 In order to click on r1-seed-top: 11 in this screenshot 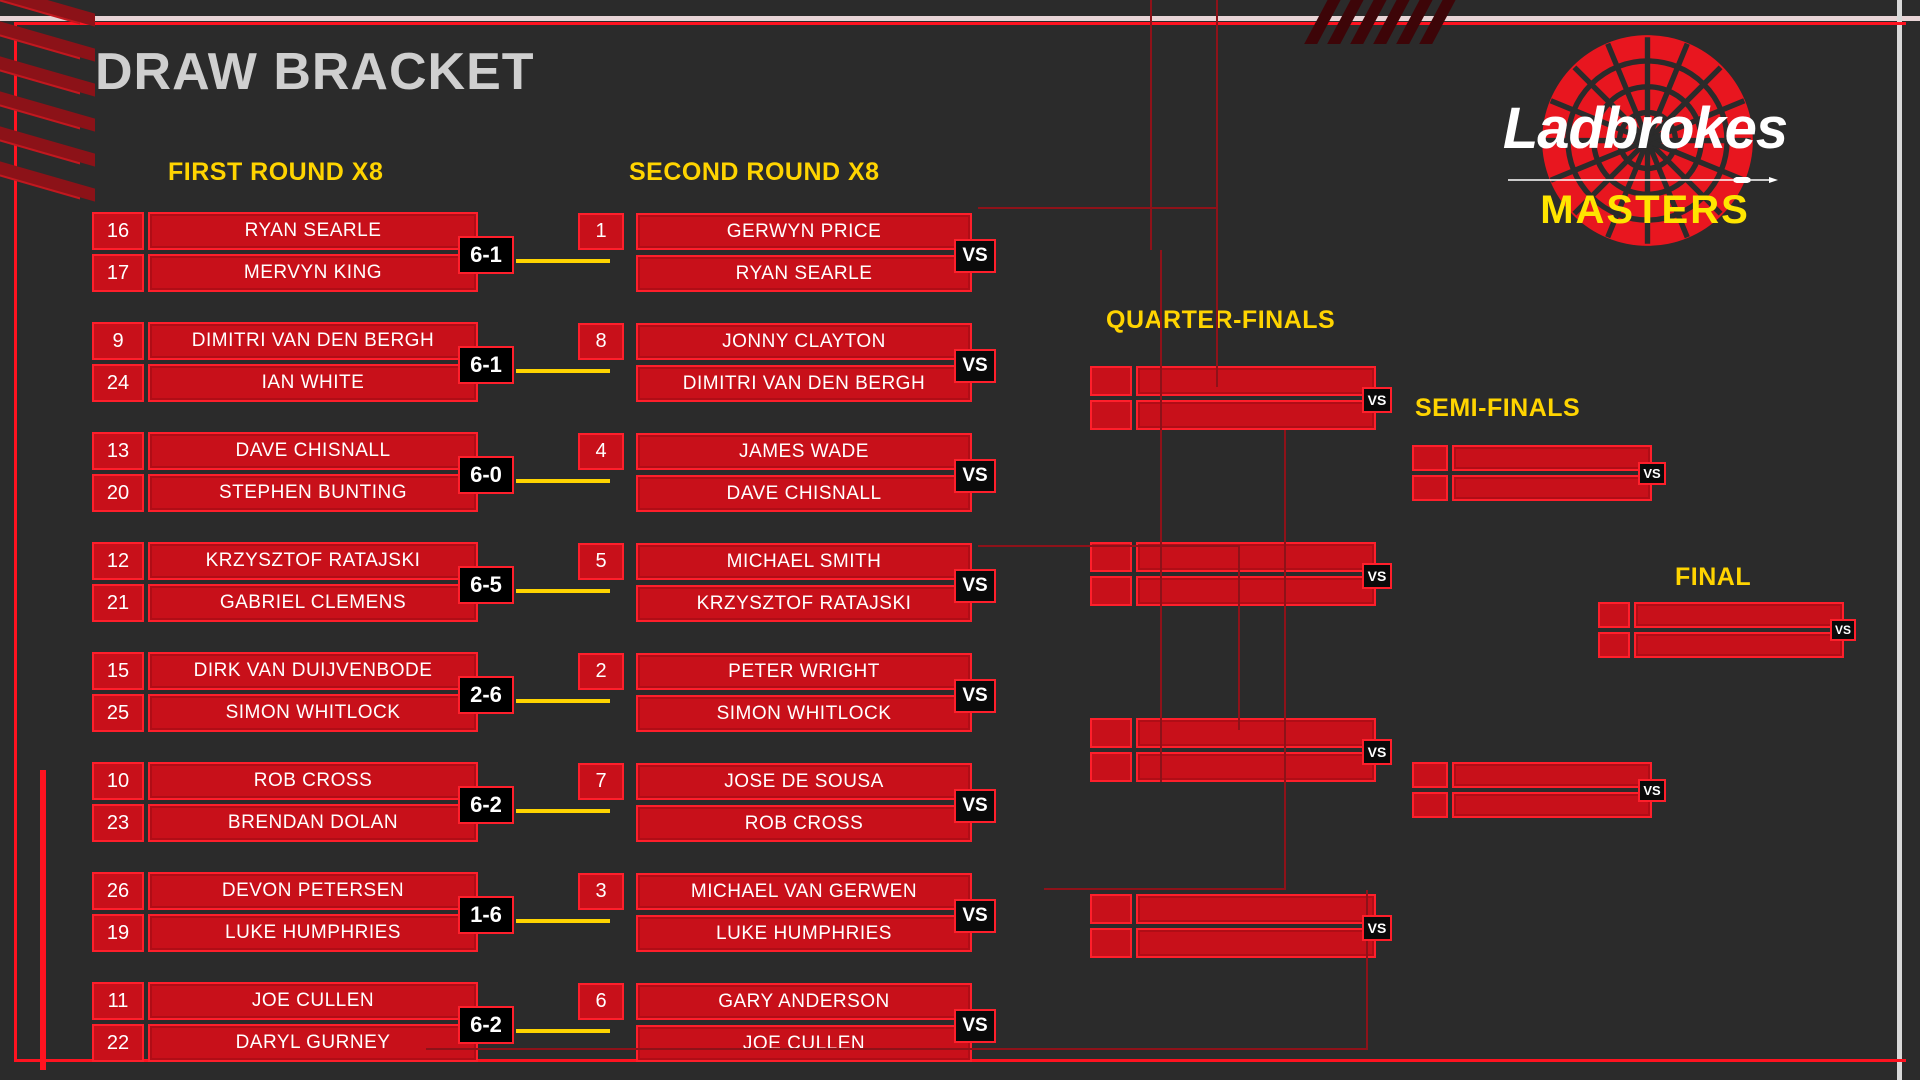, I will do `click(118, 1001)`.